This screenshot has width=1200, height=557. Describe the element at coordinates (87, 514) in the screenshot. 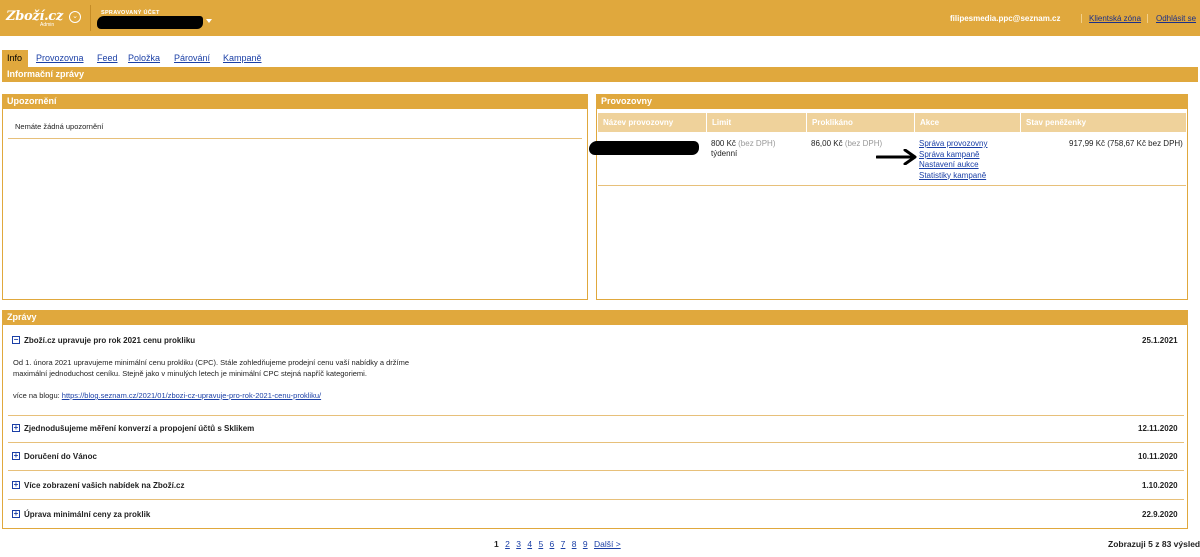

I see `news-item-title: Úprava minimální ceny za proklik` at that location.